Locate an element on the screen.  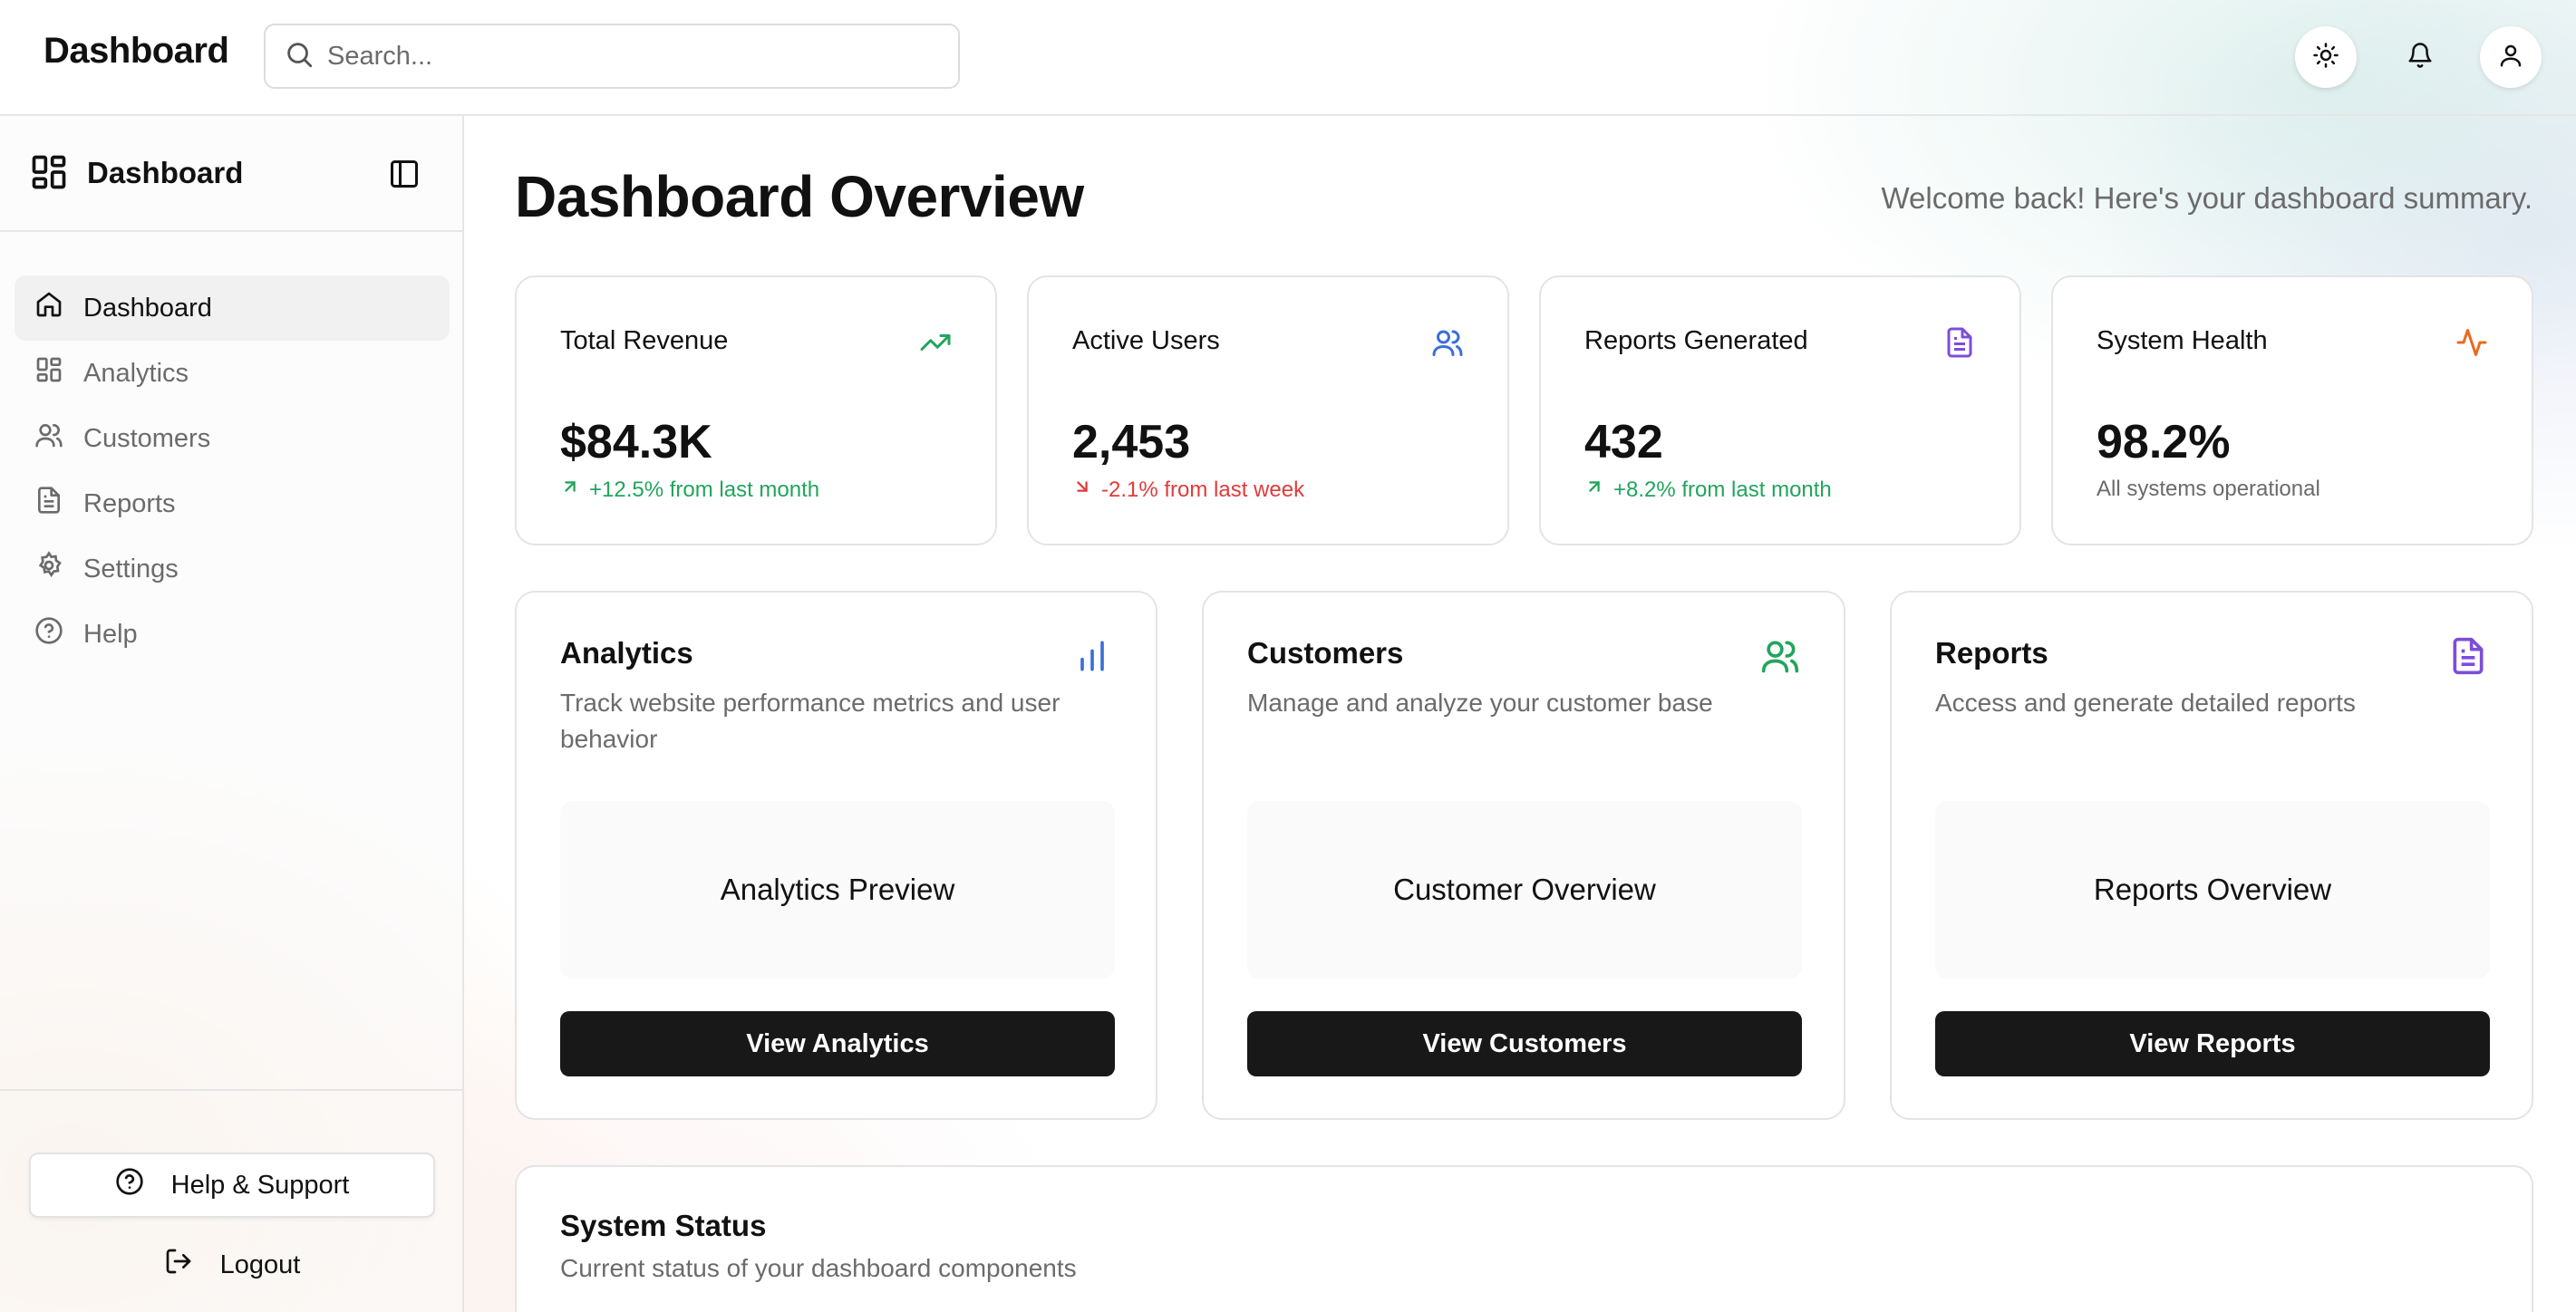
feature-title: Reports is located at coordinates (1991, 653).